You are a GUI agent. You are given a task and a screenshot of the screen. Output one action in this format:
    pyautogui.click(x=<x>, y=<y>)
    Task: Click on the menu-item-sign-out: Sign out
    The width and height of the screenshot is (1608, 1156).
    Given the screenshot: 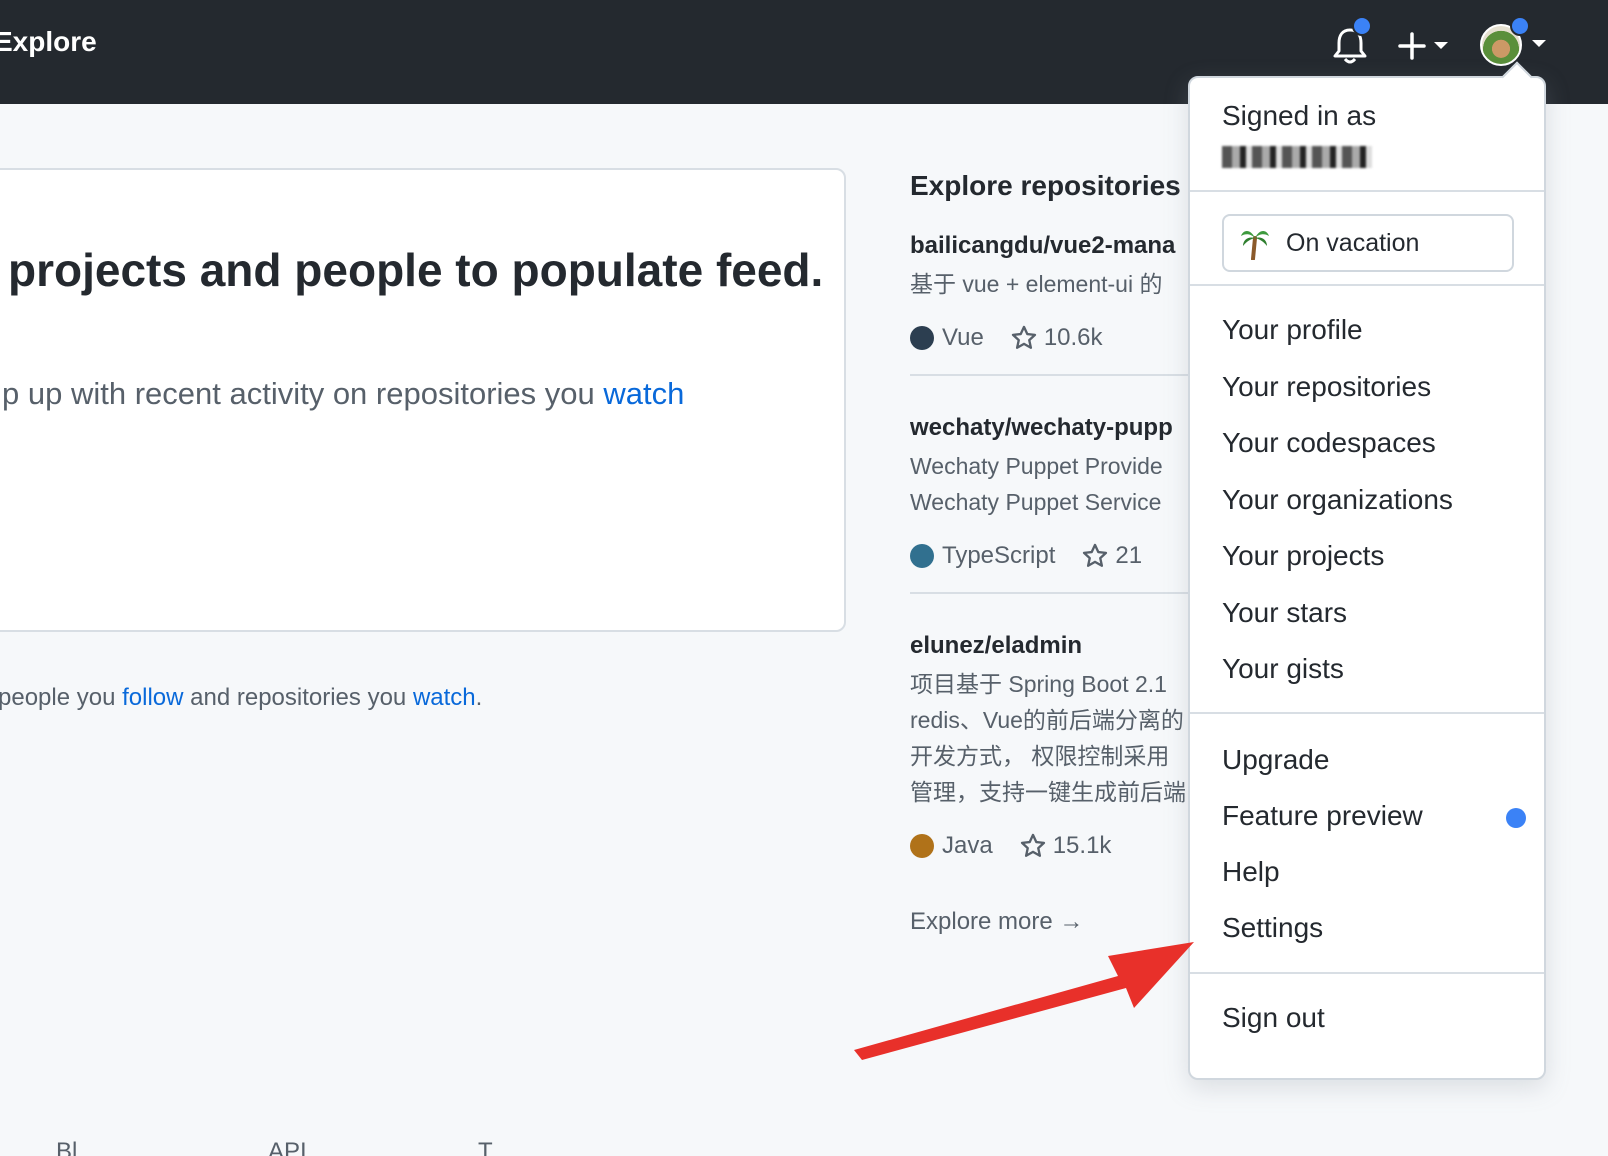 What is the action you would take?
    pyautogui.click(x=1273, y=1018)
    